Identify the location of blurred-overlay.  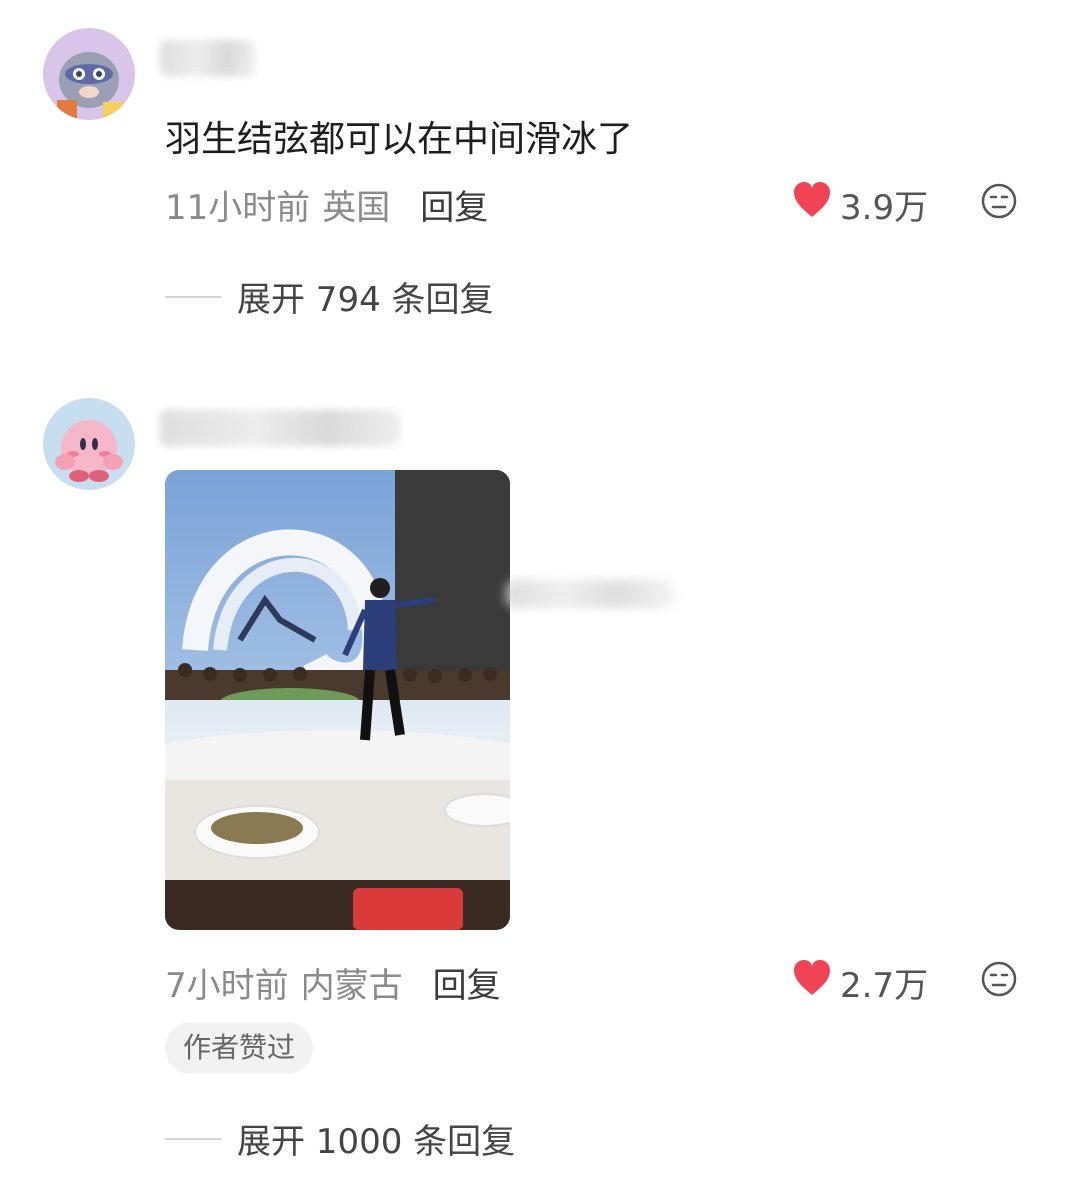
(590, 594).